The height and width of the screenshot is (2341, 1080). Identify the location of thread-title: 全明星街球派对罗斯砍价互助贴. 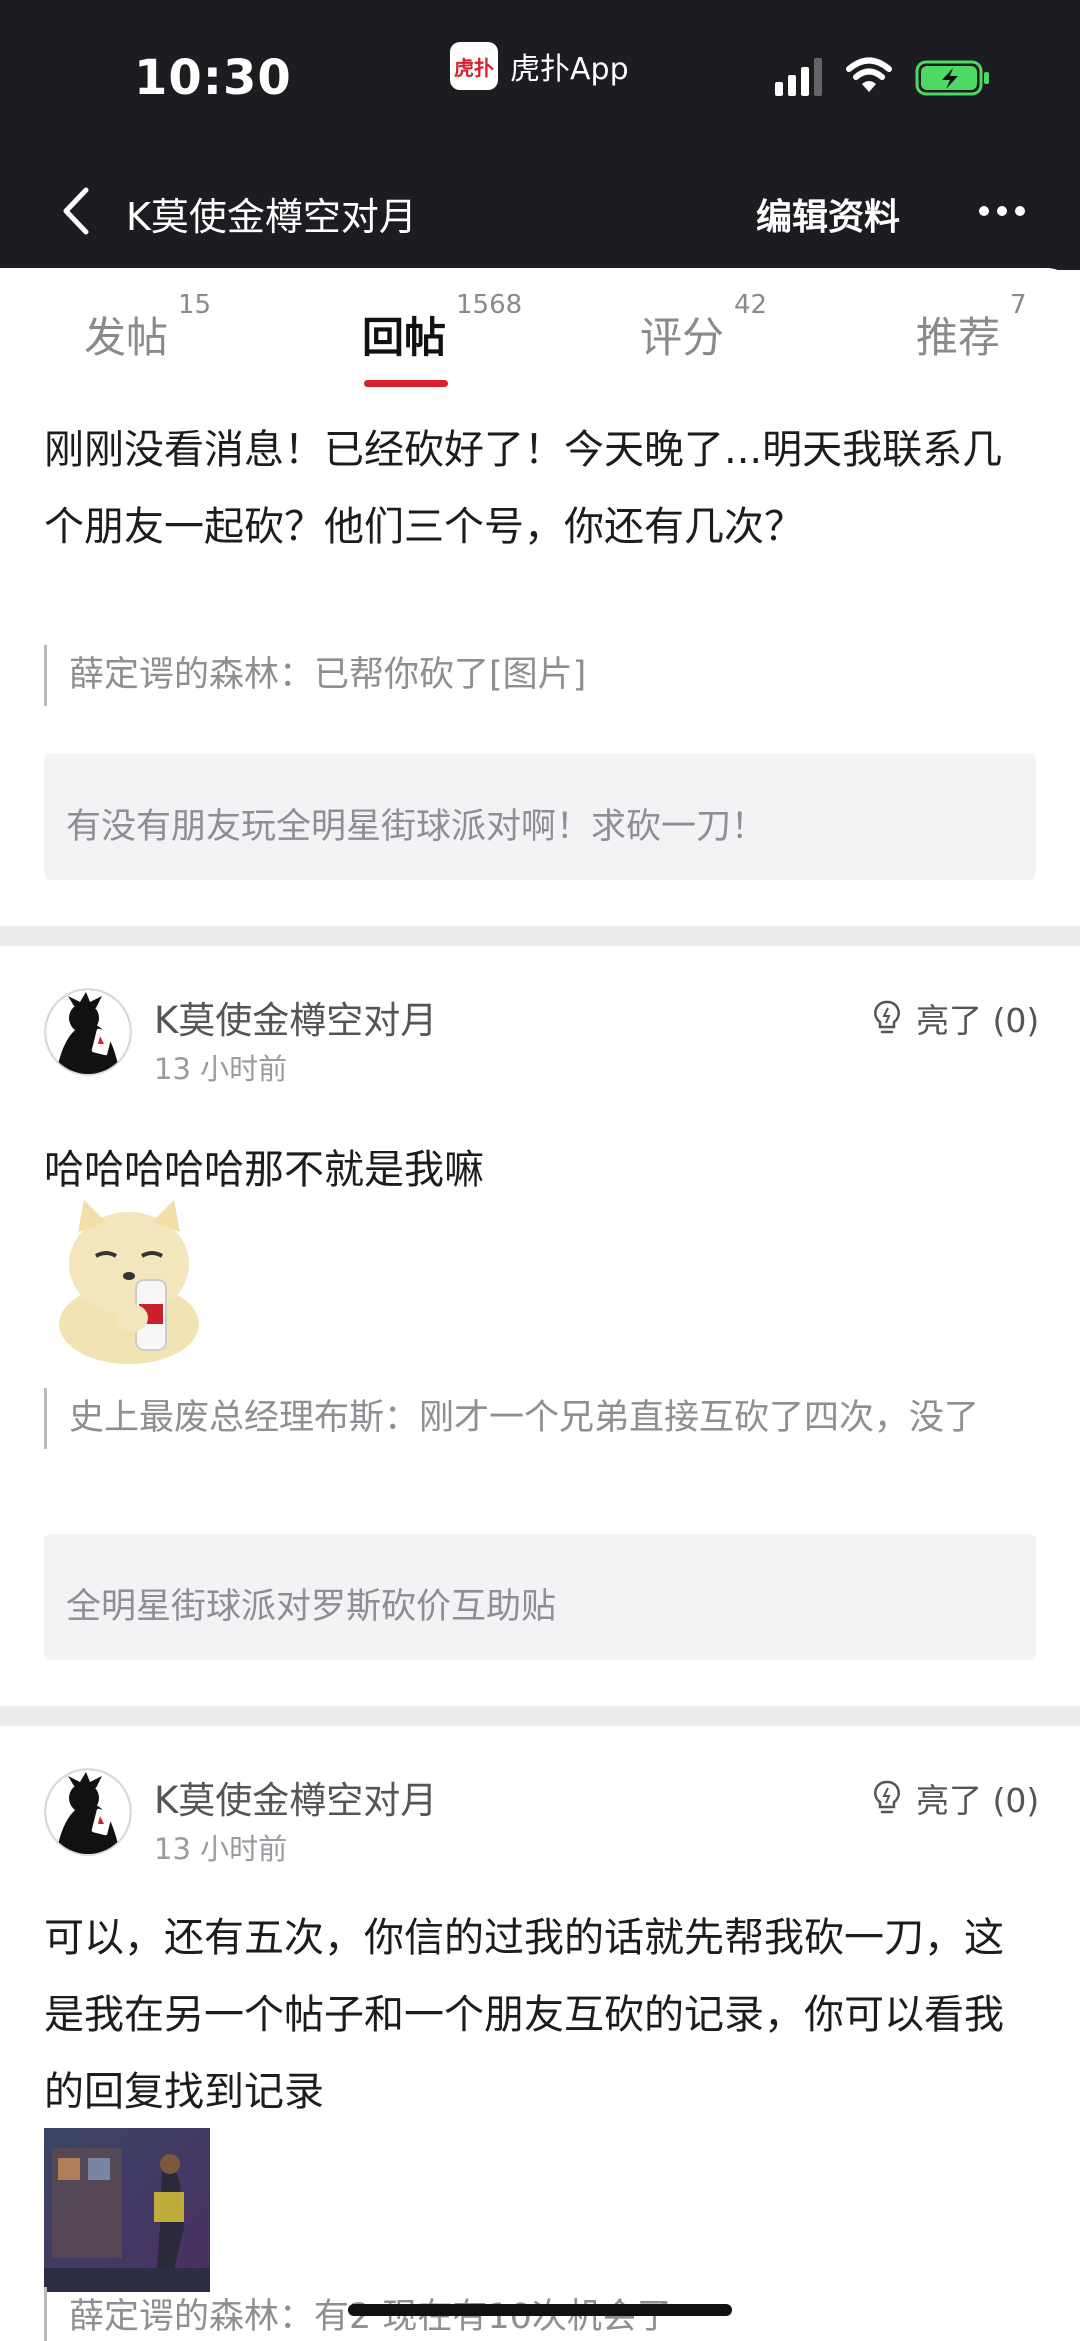
(311, 1607).